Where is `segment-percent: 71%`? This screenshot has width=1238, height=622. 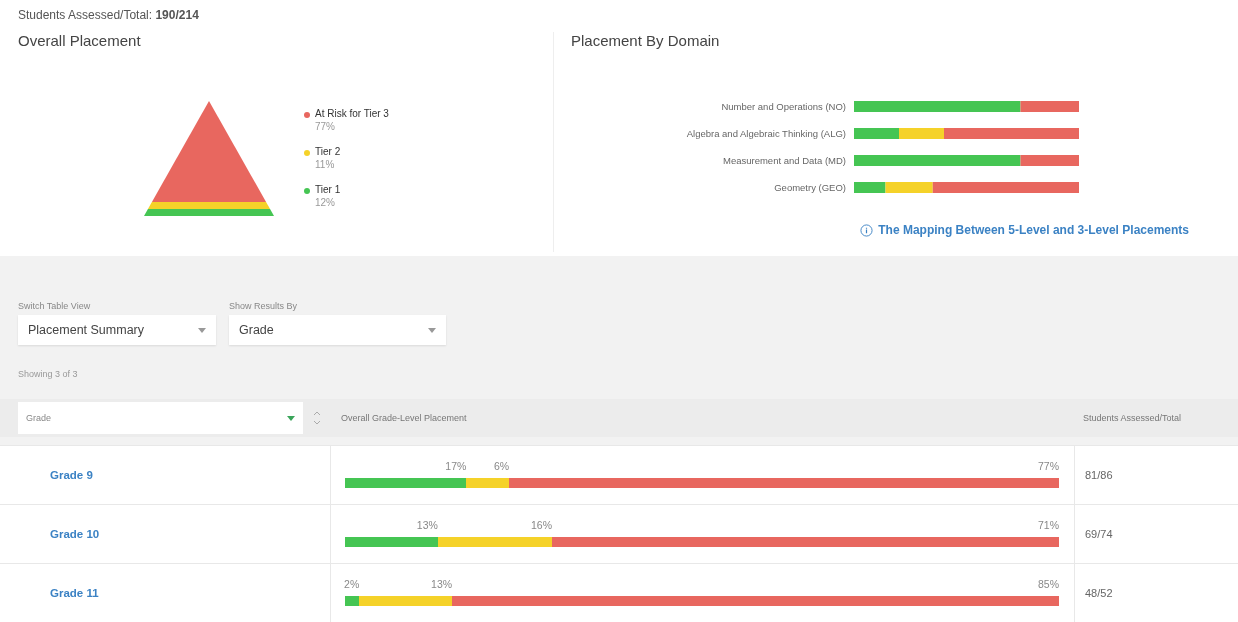
segment-percent: 71% is located at coordinates (1048, 525).